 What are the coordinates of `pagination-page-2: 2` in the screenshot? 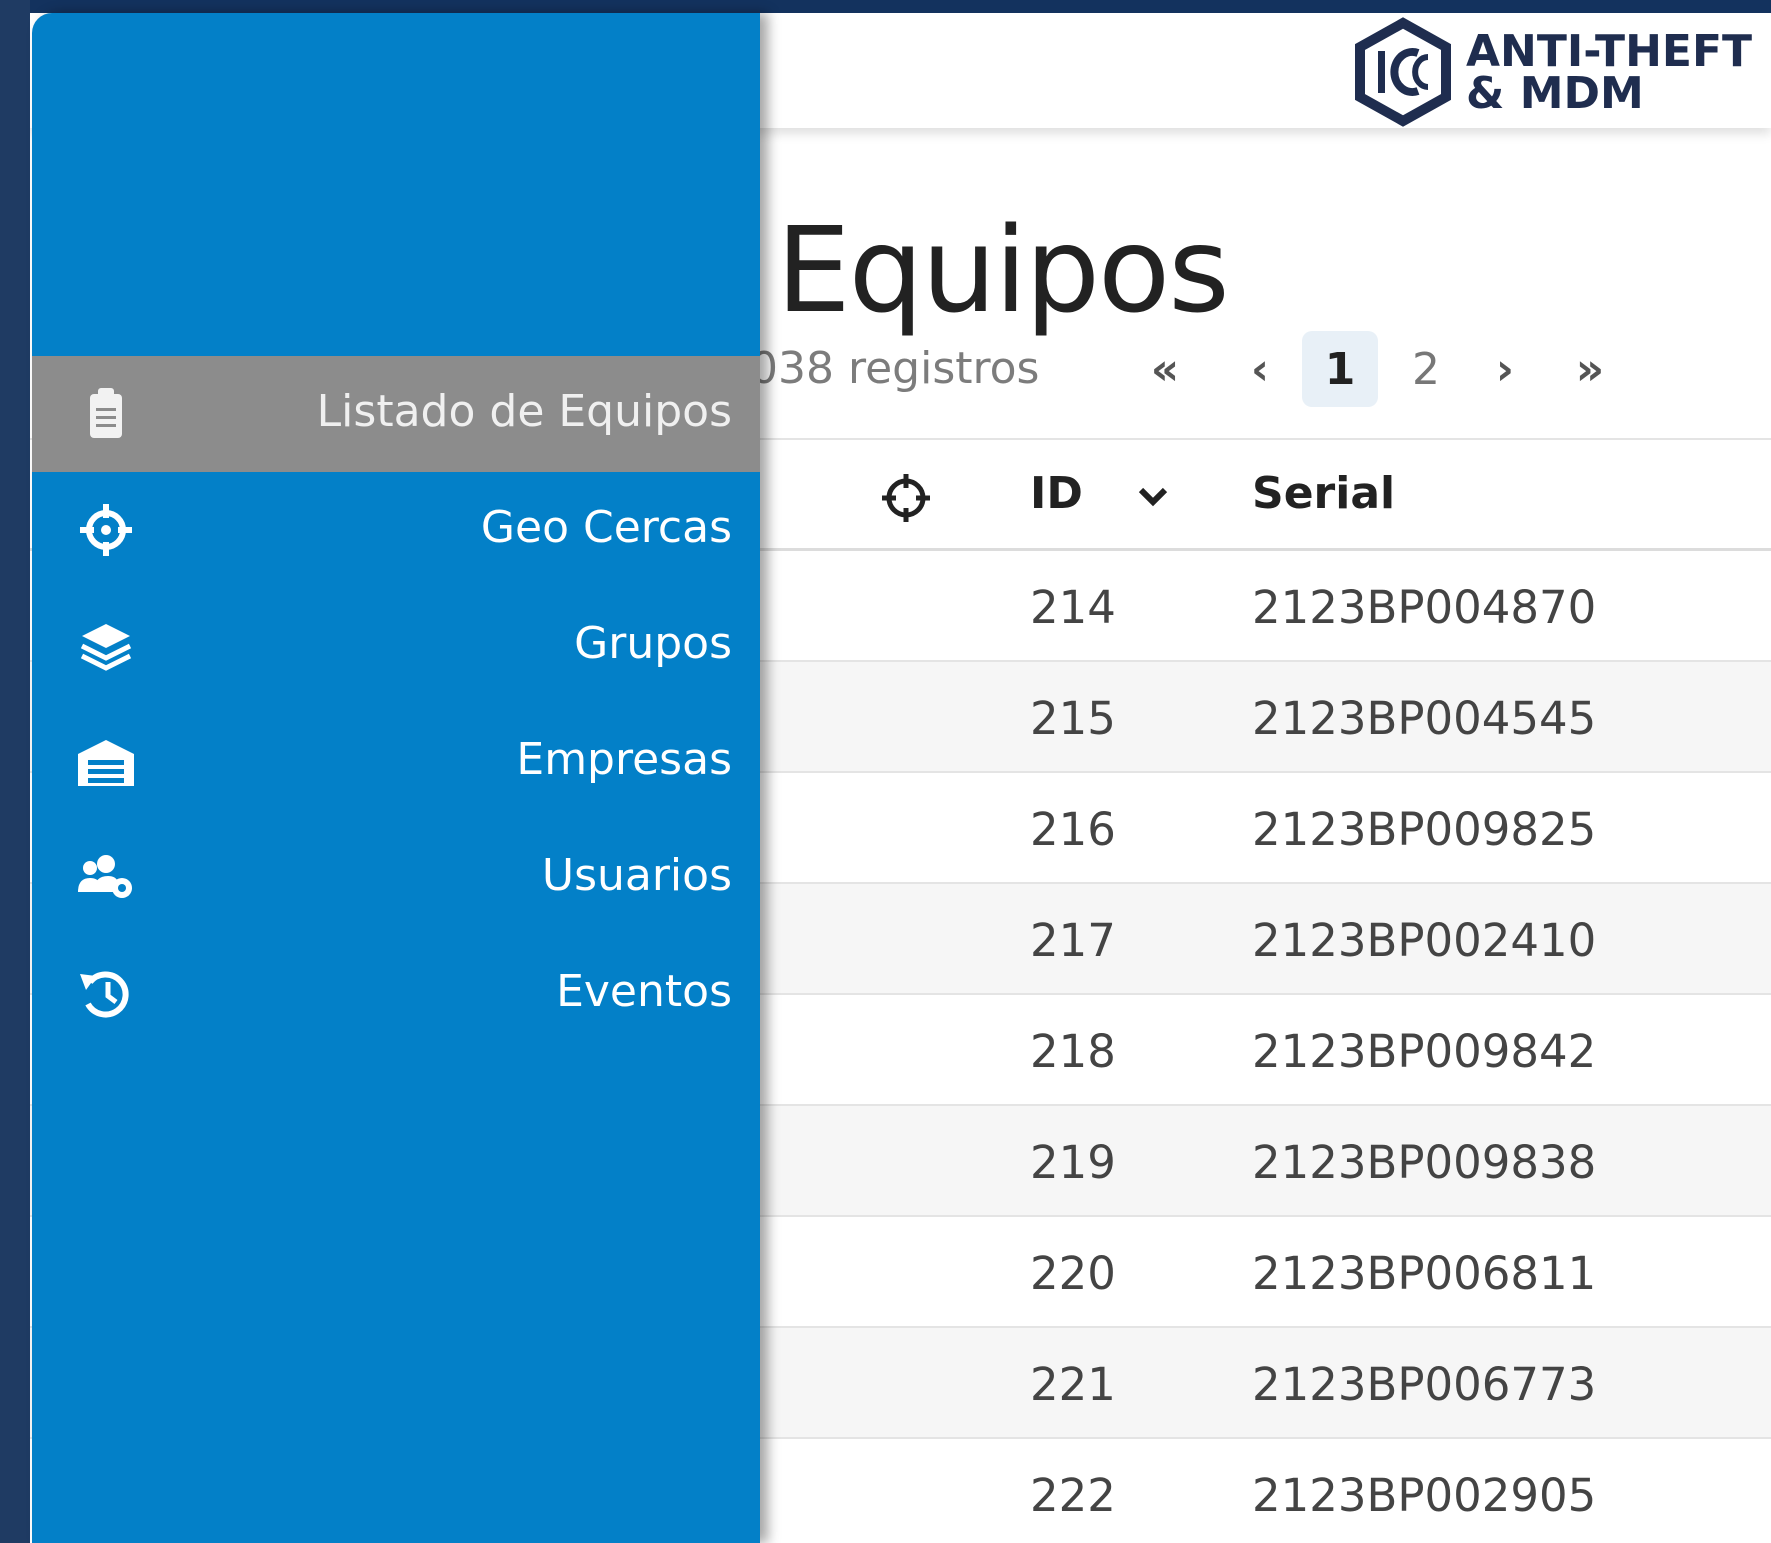 It's located at (1426, 369).